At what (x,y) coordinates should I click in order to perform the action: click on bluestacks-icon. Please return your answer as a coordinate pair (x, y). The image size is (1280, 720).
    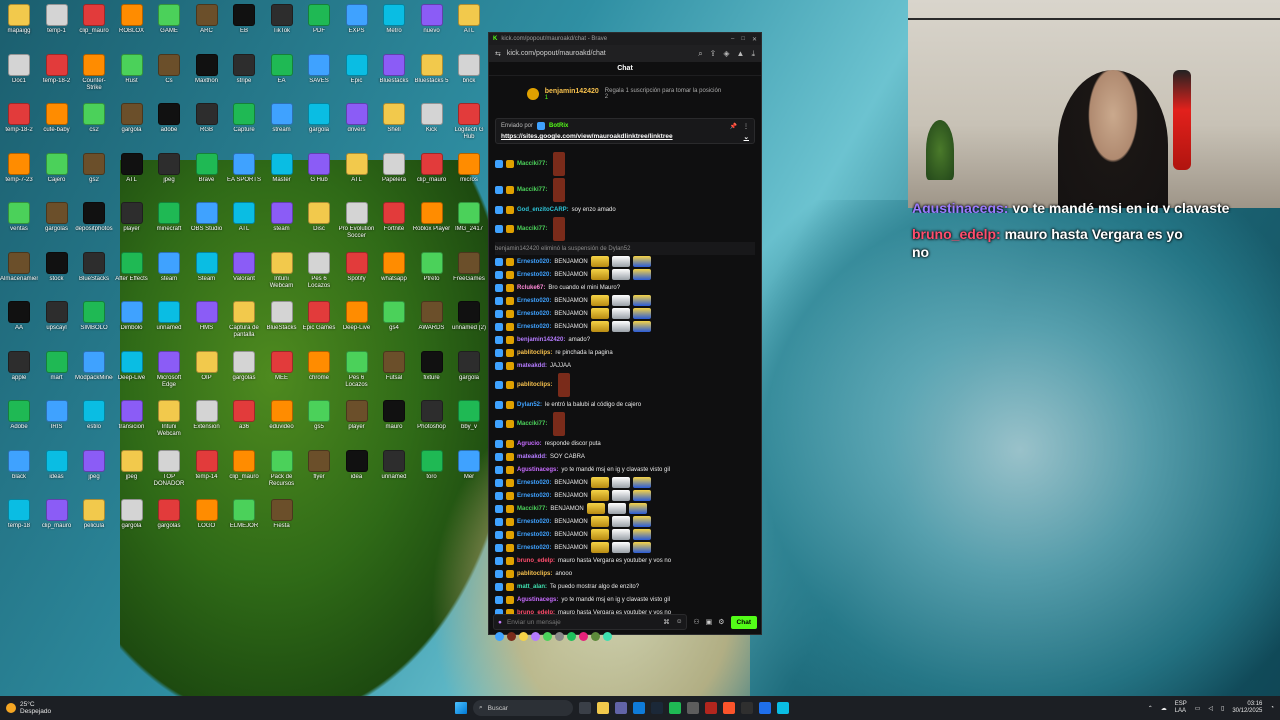
    Looking at the image, I should click on (783, 708).